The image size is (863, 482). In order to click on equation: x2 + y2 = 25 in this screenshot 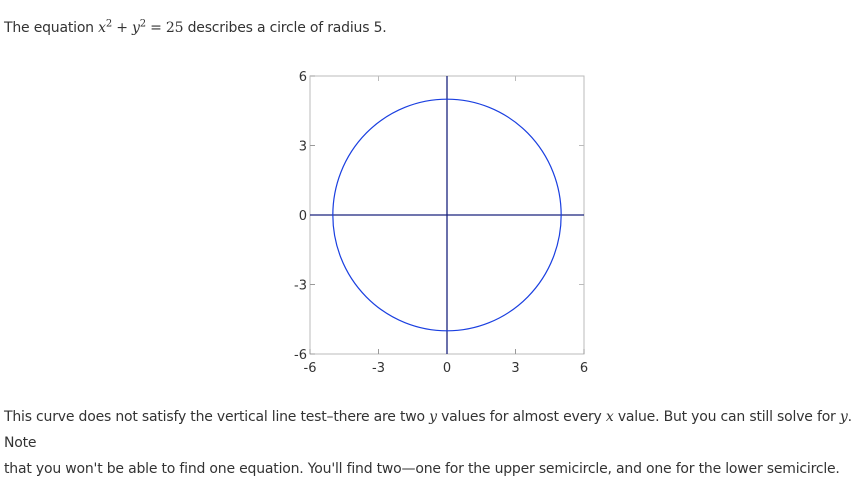, I will do `click(141, 27)`.